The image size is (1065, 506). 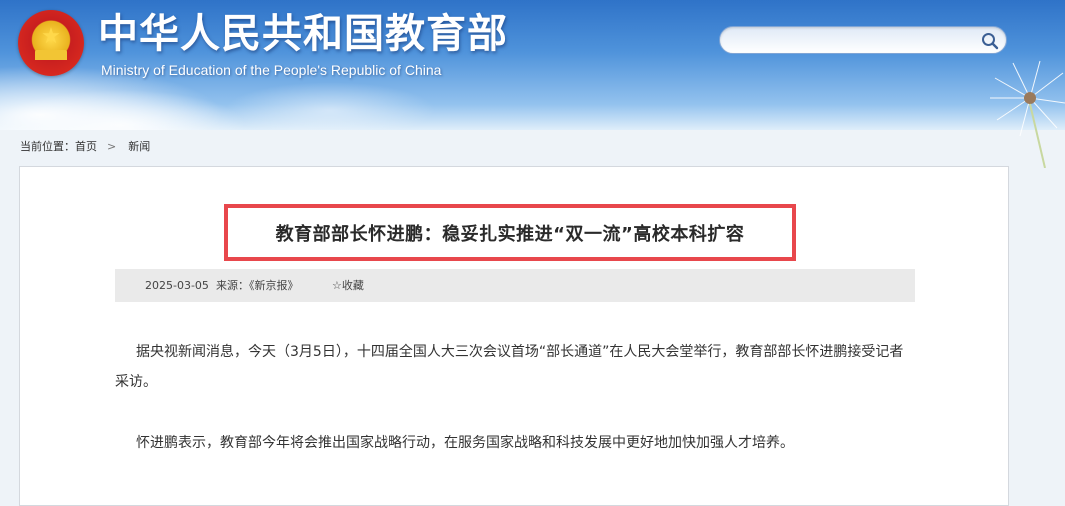 I want to click on favorite-label: 收藏, so click(x=352, y=285).